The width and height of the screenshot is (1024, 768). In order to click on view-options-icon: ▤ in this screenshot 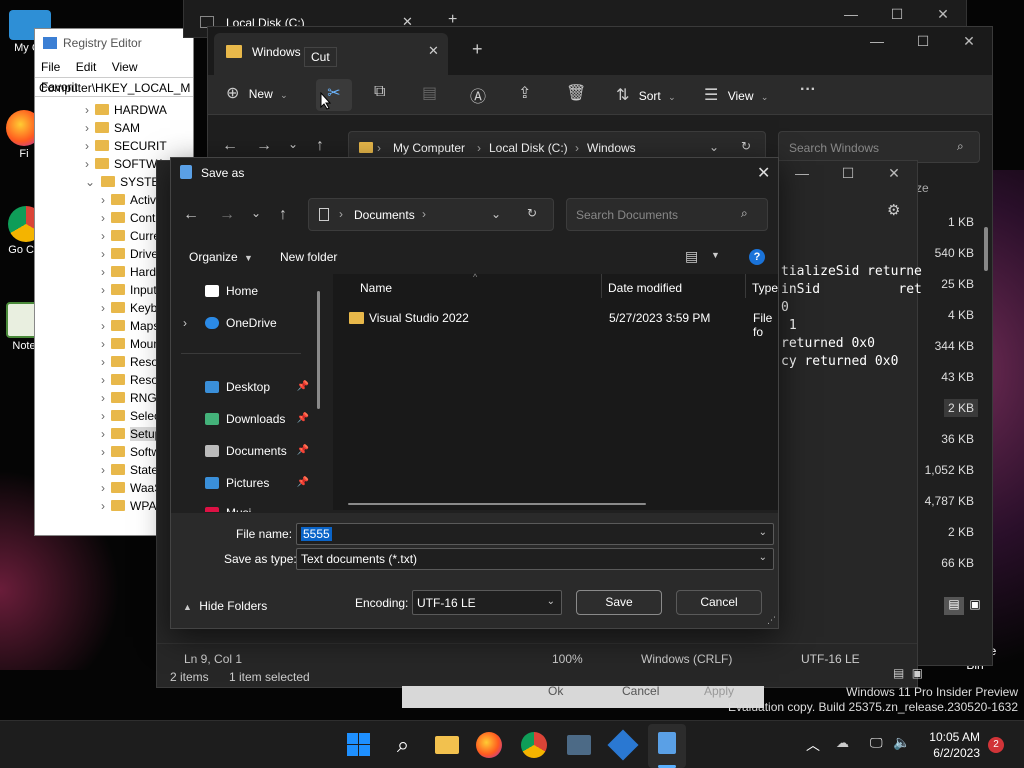, I will do `click(691, 256)`.